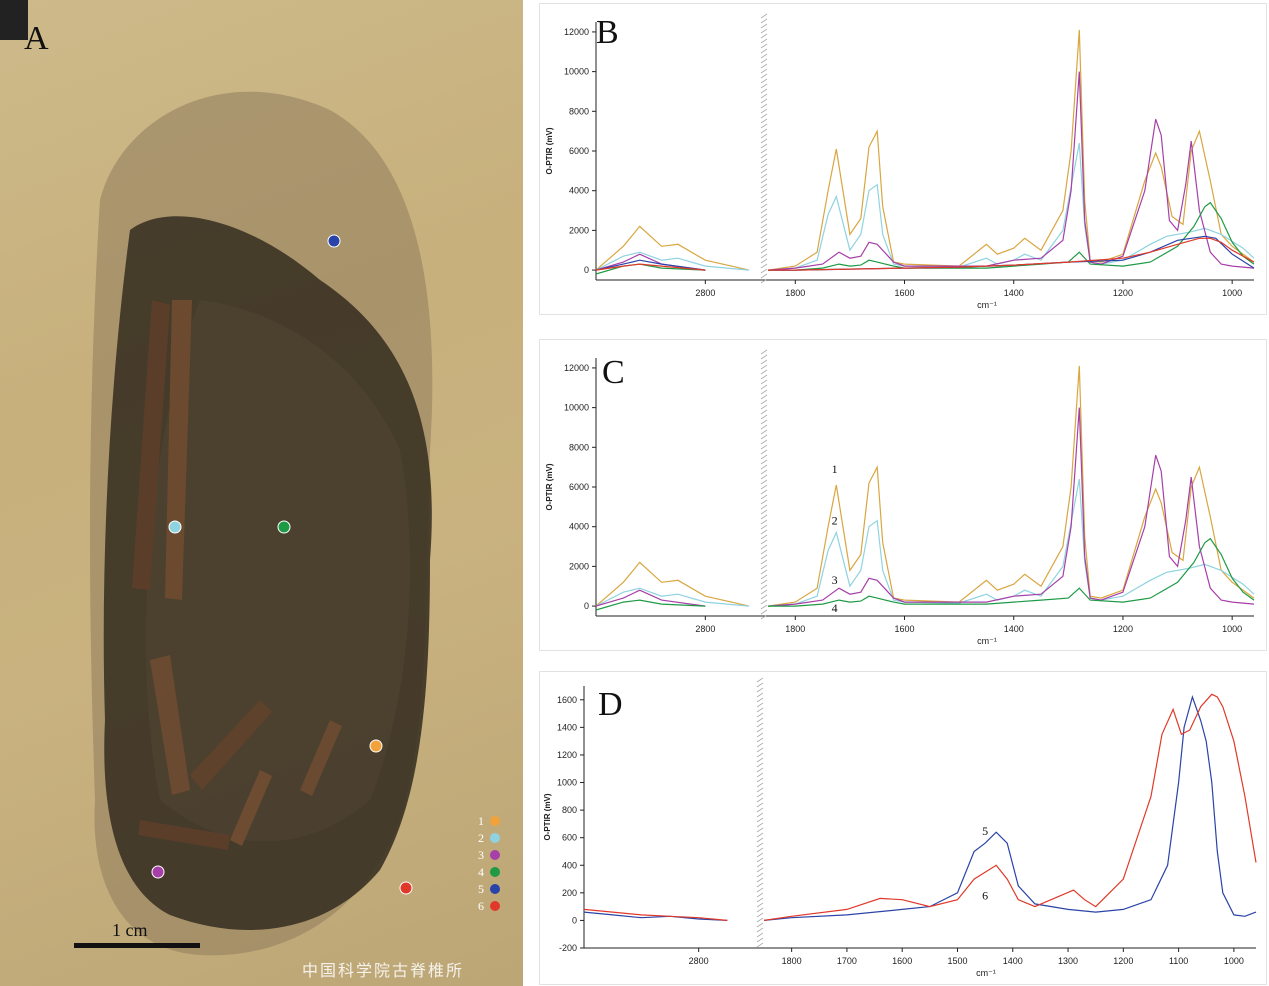 The width and height of the screenshot is (1269, 986). What do you see at coordinates (569, 865) in the screenshot?
I see `y-tick-label: 400` at bounding box center [569, 865].